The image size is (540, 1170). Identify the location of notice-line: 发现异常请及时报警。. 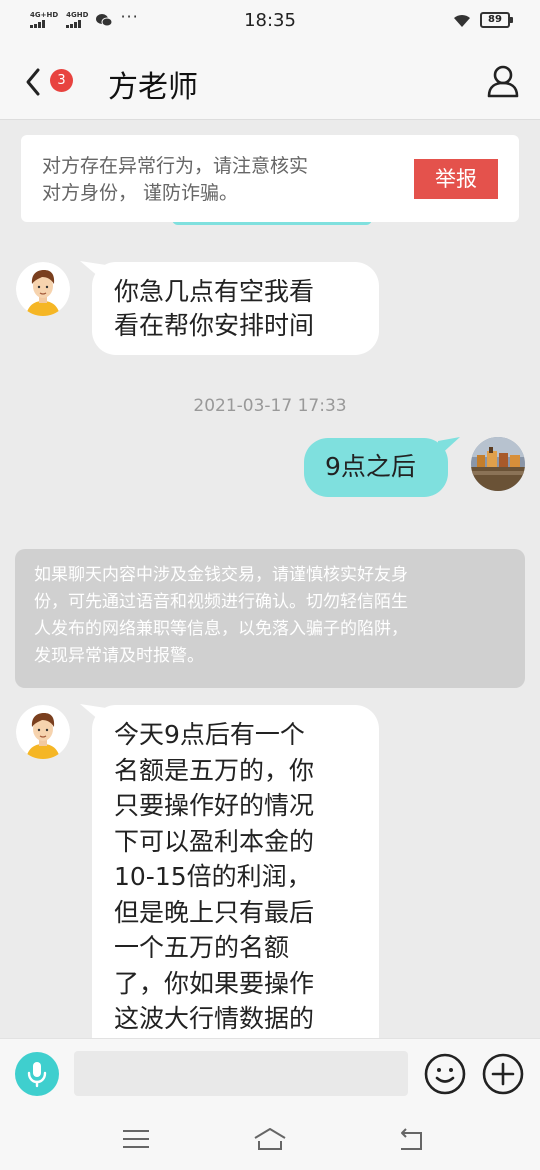
(119, 656).